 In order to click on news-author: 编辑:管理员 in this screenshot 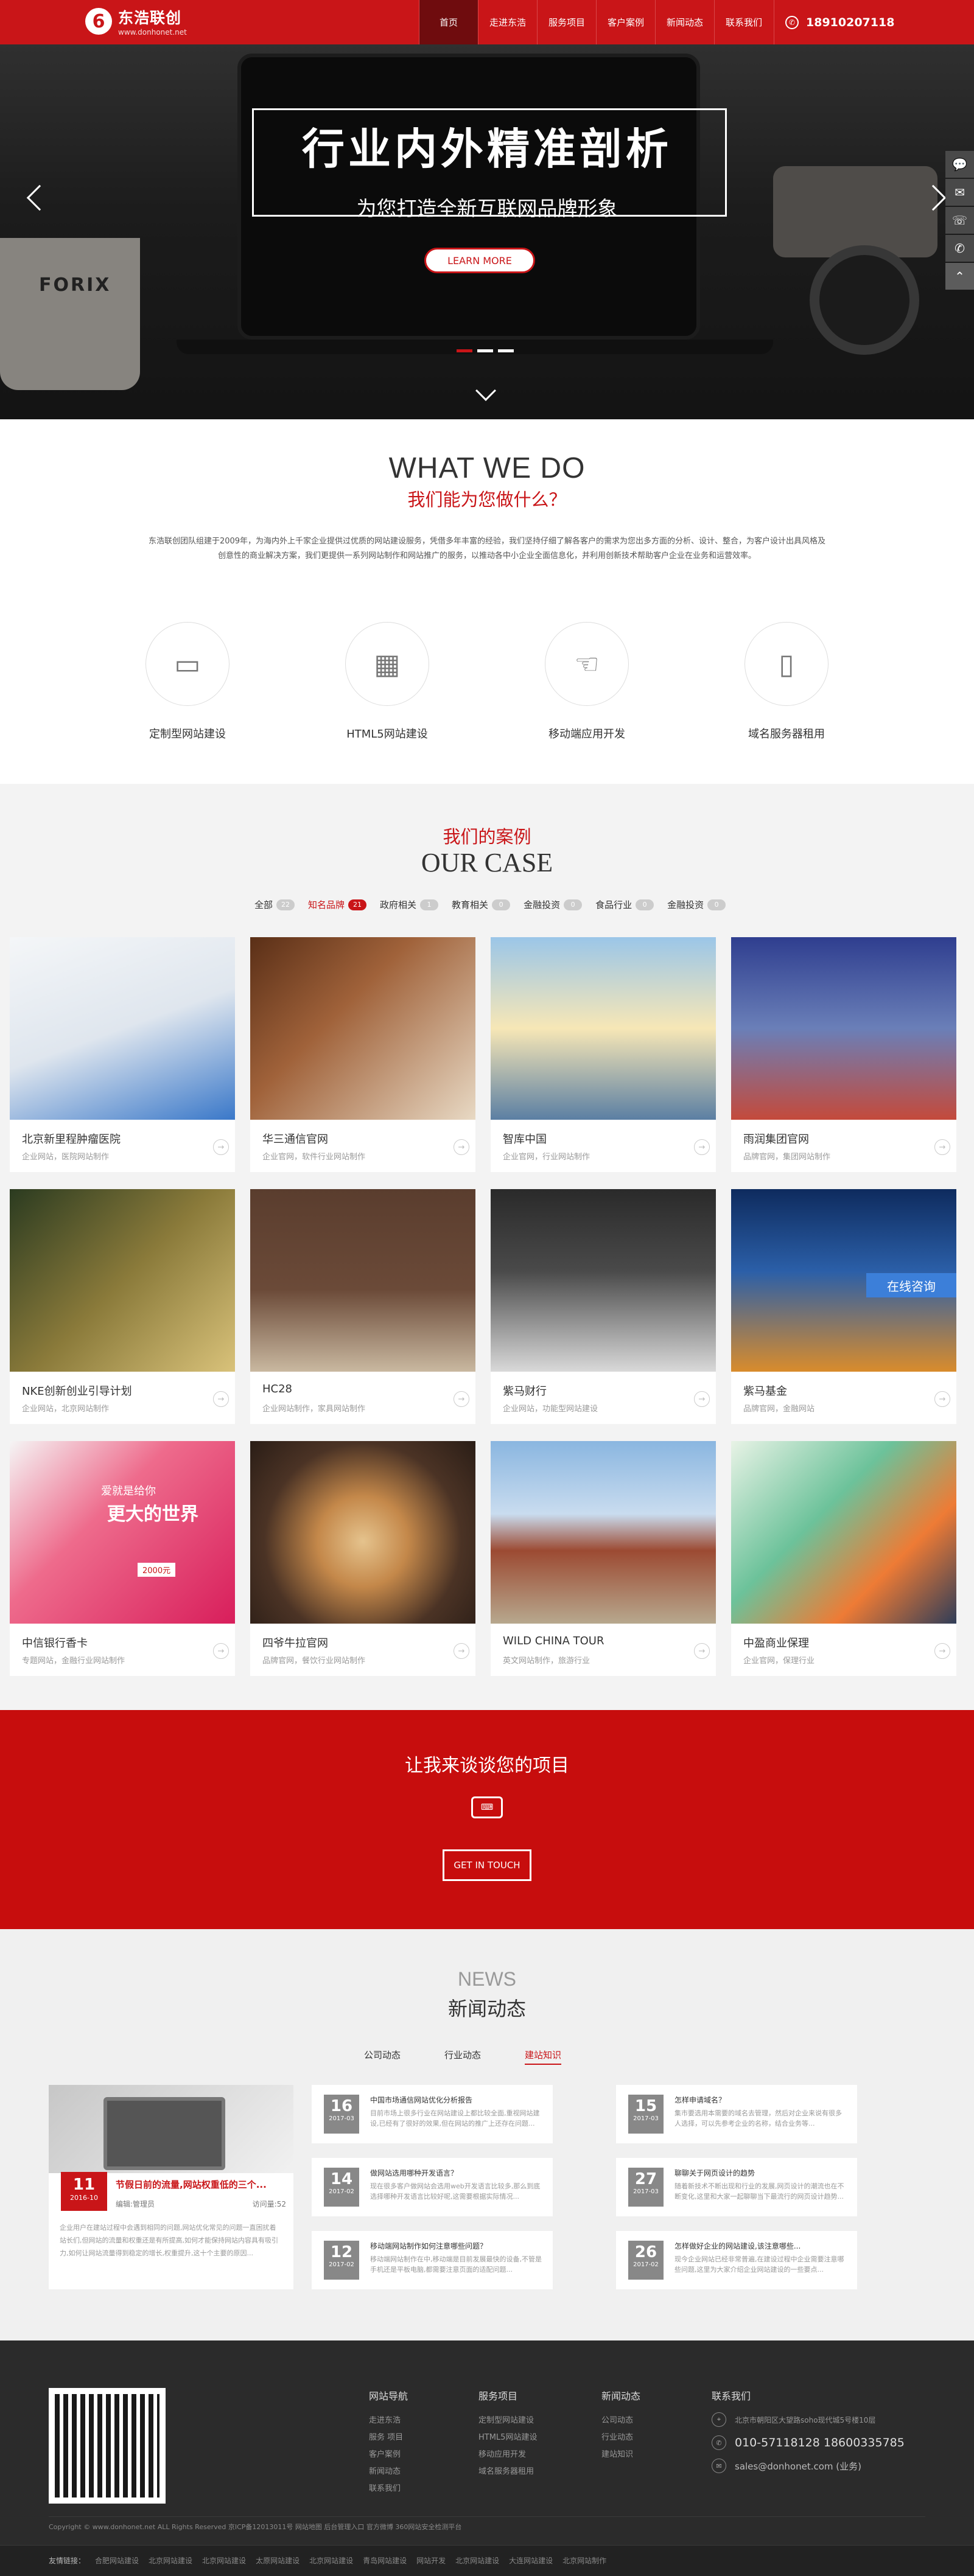, I will do `click(135, 2204)`.